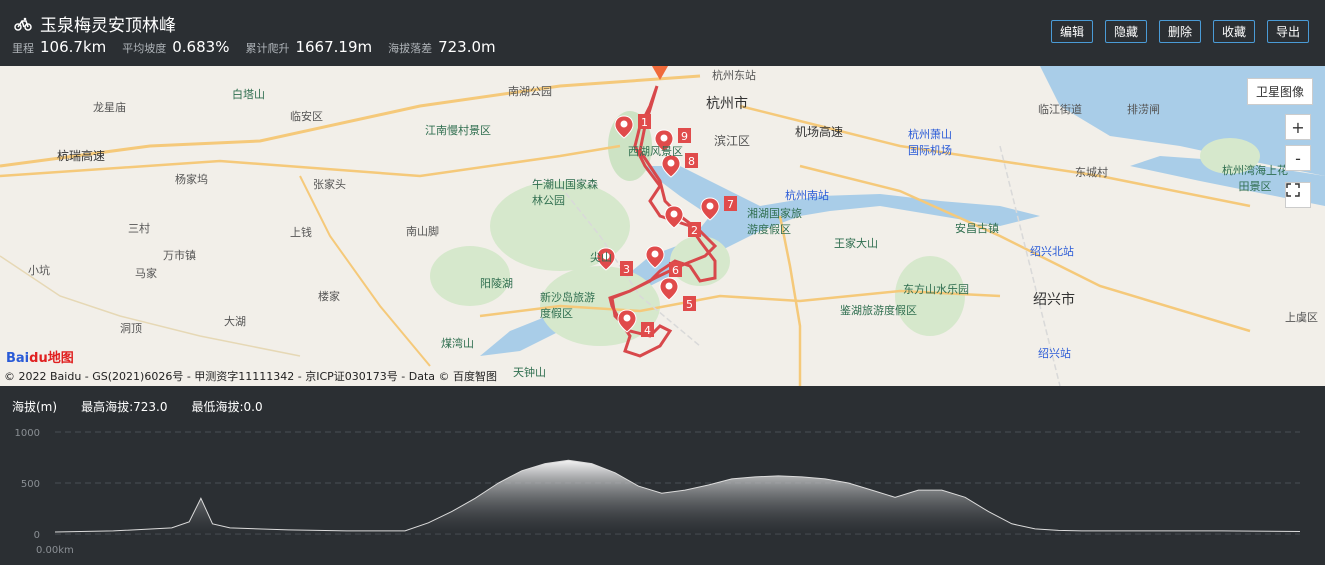 This screenshot has height=565, width=1325. I want to click on route-title: 玉泉梅灵安顶林峰, so click(95, 23).